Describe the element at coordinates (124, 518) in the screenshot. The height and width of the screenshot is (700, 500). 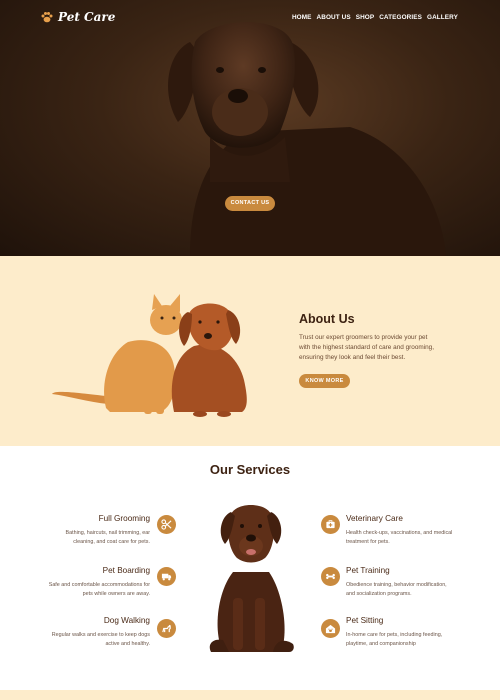
I see `service-title: Full Grooming` at that location.